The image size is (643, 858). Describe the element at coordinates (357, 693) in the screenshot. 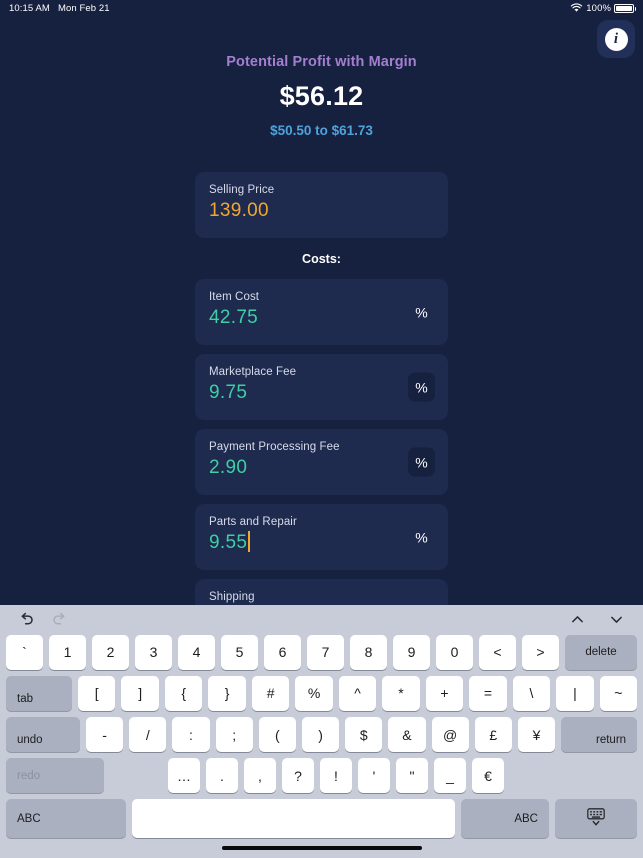

I see `key-caret: ^` at that location.